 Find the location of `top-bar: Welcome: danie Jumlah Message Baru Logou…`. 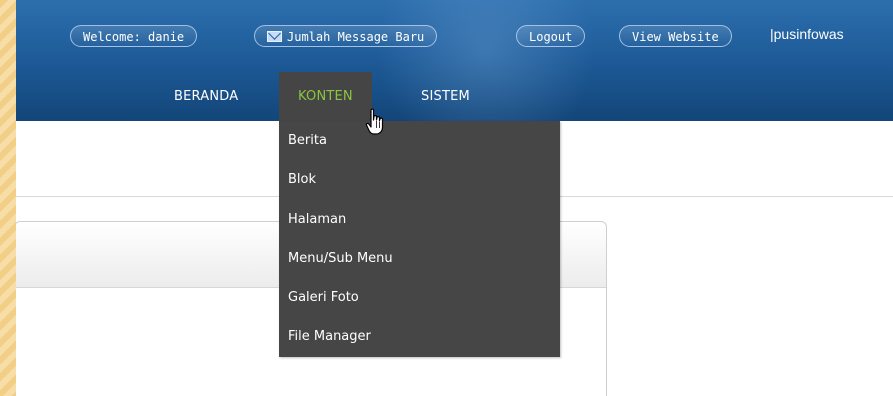

top-bar: Welcome: danie Jumlah Message Baru Logou… is located at coordinates (454, 37).